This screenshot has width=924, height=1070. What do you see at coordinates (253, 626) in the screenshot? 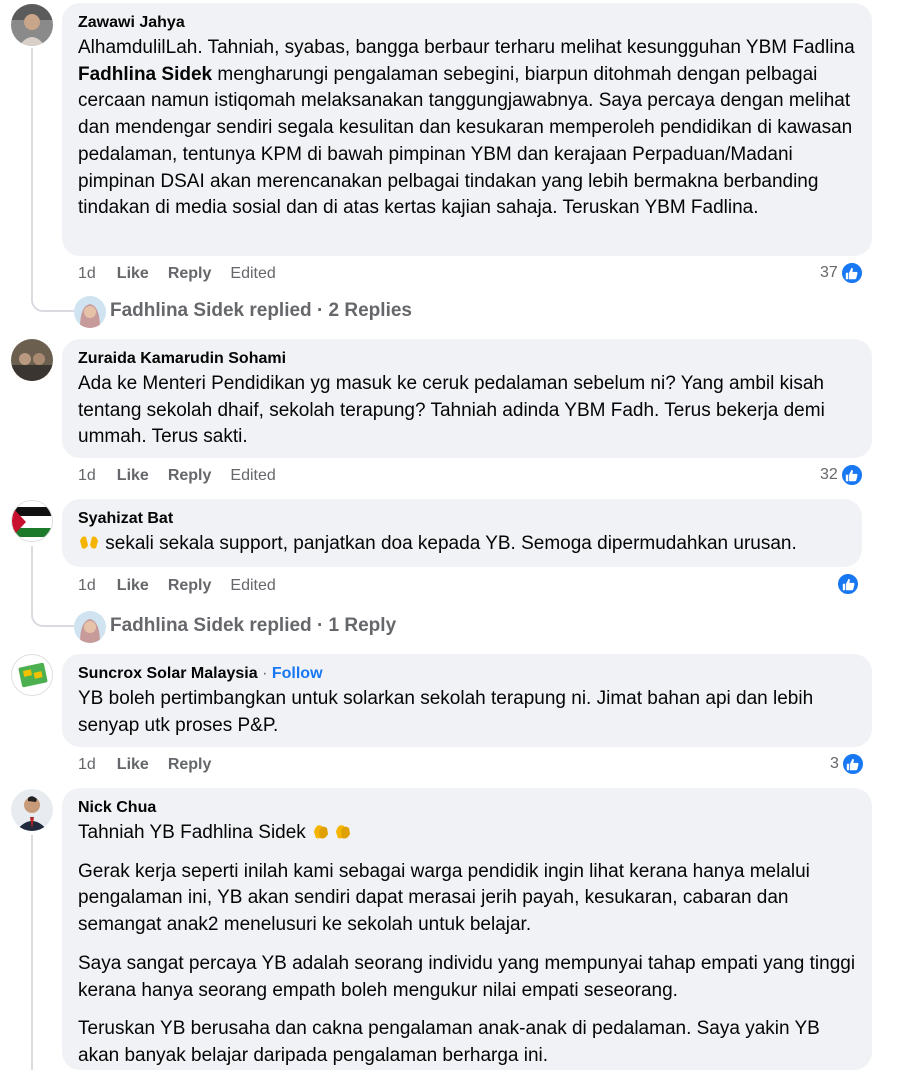
I see `view-replies-link: Fadhlina Sidek replied · 1 Reply` at bounding box center [253, 626].